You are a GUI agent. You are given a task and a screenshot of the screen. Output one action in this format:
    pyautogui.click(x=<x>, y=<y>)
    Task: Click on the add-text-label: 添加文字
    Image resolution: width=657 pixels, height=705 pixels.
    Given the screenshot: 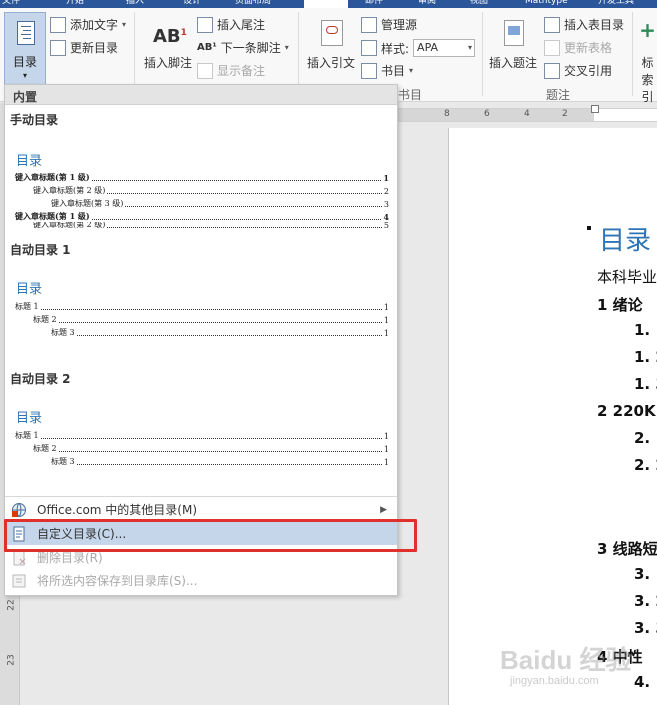 What is the action you would take?
    pyautogui.click(x=94, y=25)
    